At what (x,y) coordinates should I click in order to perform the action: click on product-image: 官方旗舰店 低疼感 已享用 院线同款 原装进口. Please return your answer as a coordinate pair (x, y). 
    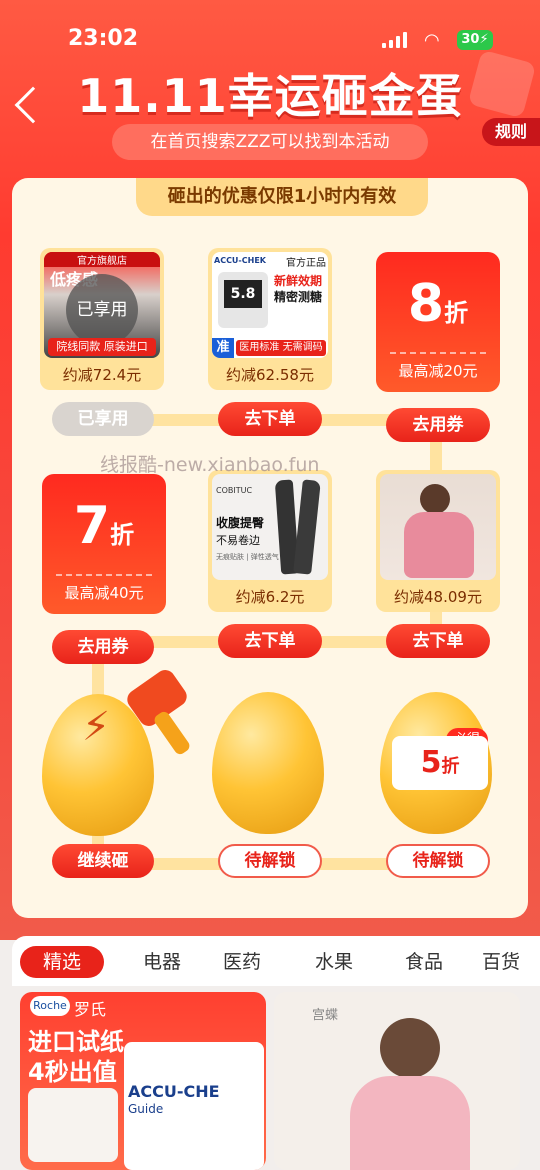
    Looking at the image, I should click on (102, 305).